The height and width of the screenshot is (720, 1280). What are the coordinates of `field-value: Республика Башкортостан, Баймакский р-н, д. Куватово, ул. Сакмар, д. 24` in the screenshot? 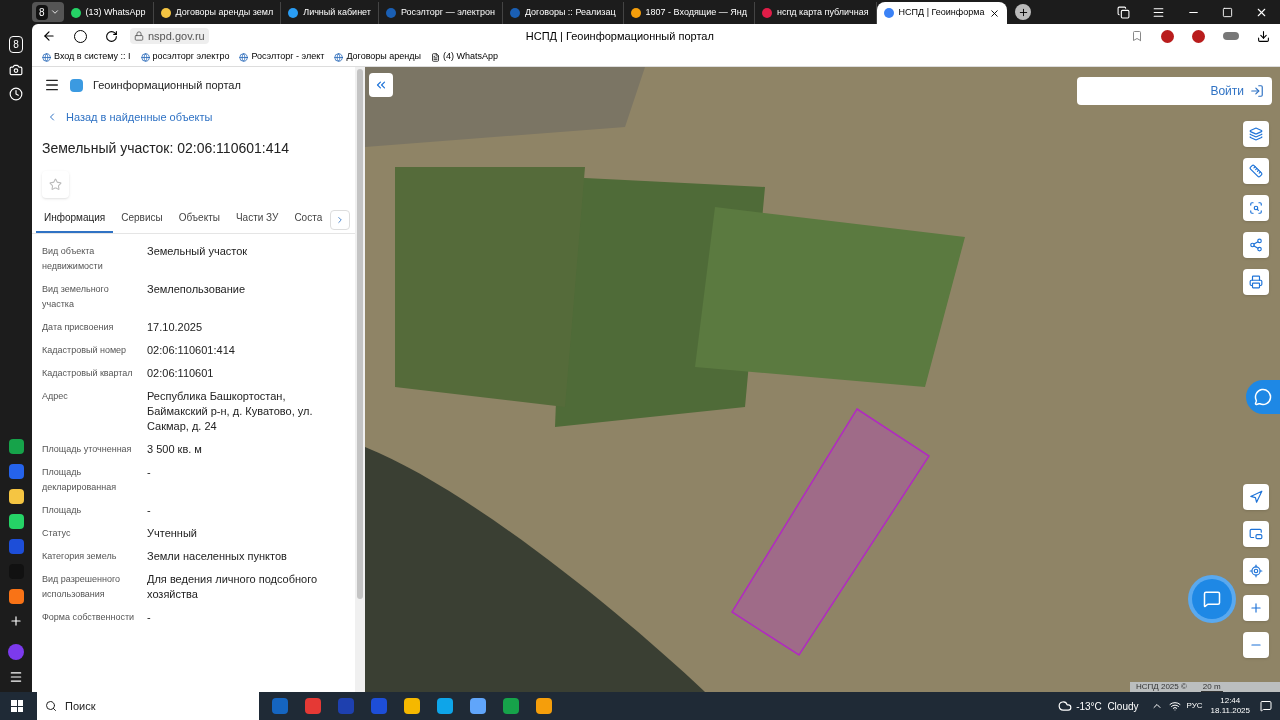 It's located at (230, 411).